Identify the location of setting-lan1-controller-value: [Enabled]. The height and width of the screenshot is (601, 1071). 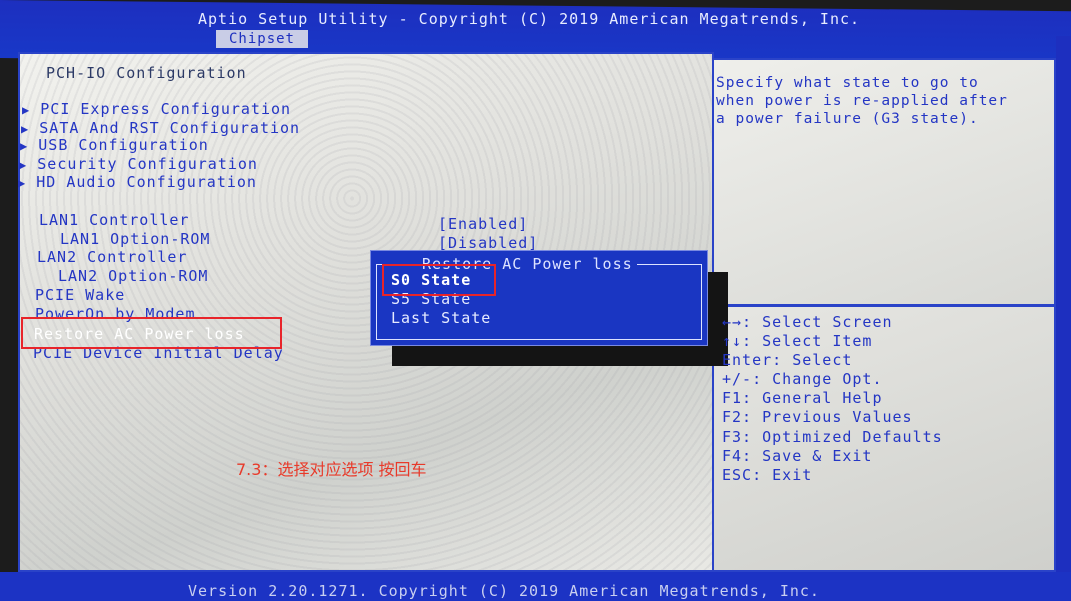
(483, 224).